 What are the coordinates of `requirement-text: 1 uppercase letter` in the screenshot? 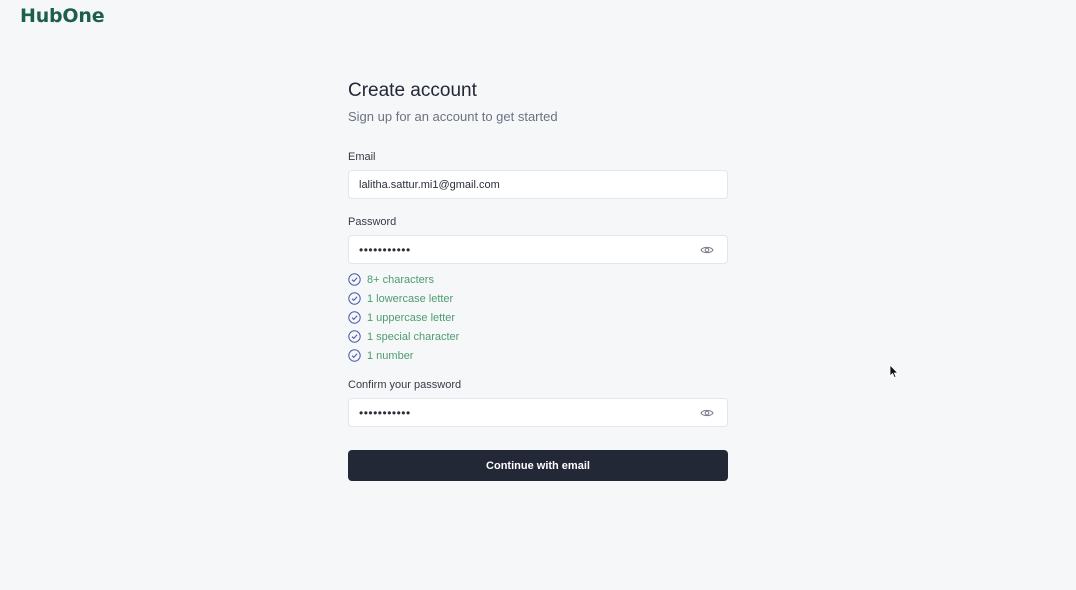 It's located at (411, 317).